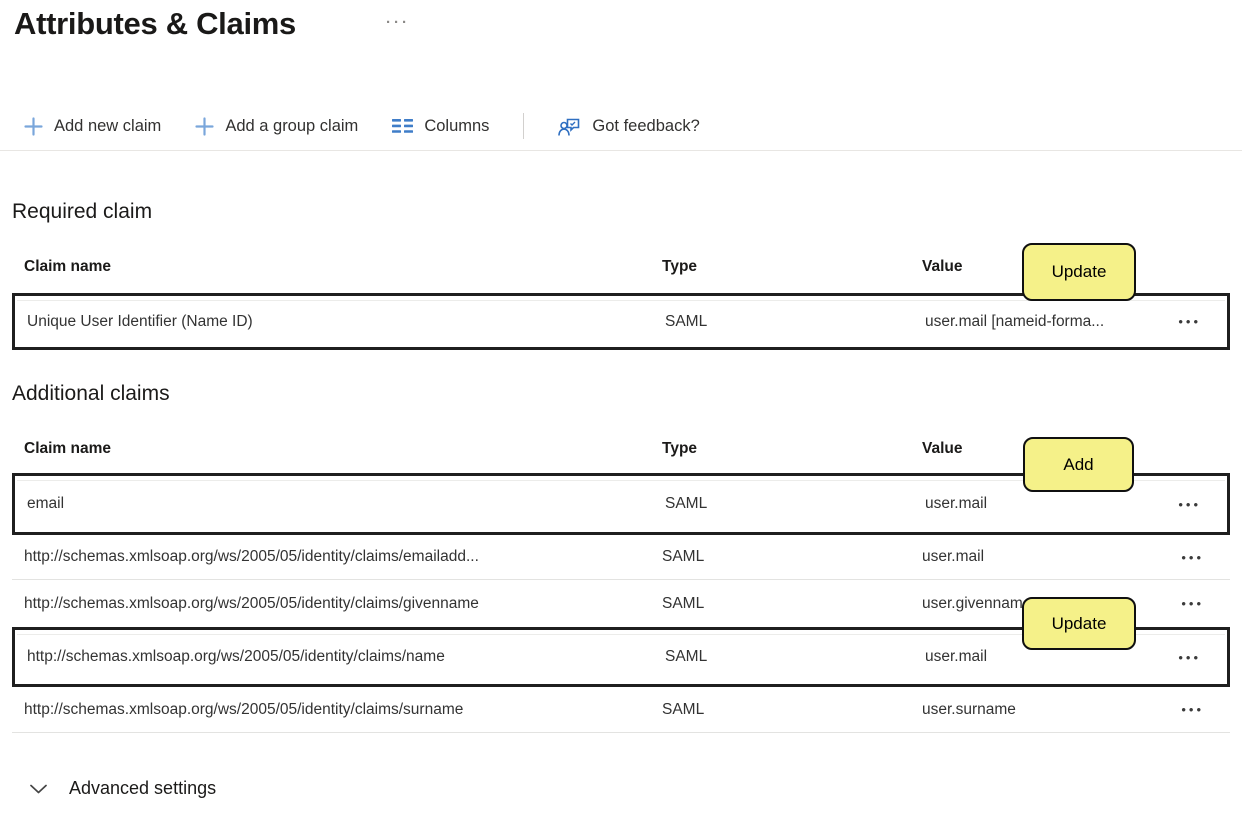 The image size is (1242, 816). I want to click on toolbar-separator, so click(621, 150).